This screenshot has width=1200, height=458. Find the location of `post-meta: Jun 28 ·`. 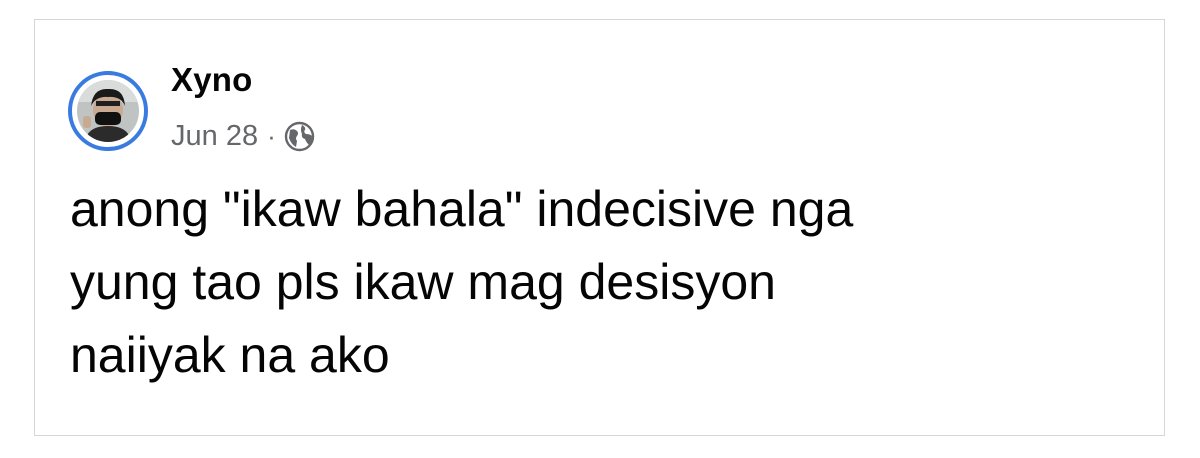

post-meta: Jun 28 · is located at coordinates (243, 136).